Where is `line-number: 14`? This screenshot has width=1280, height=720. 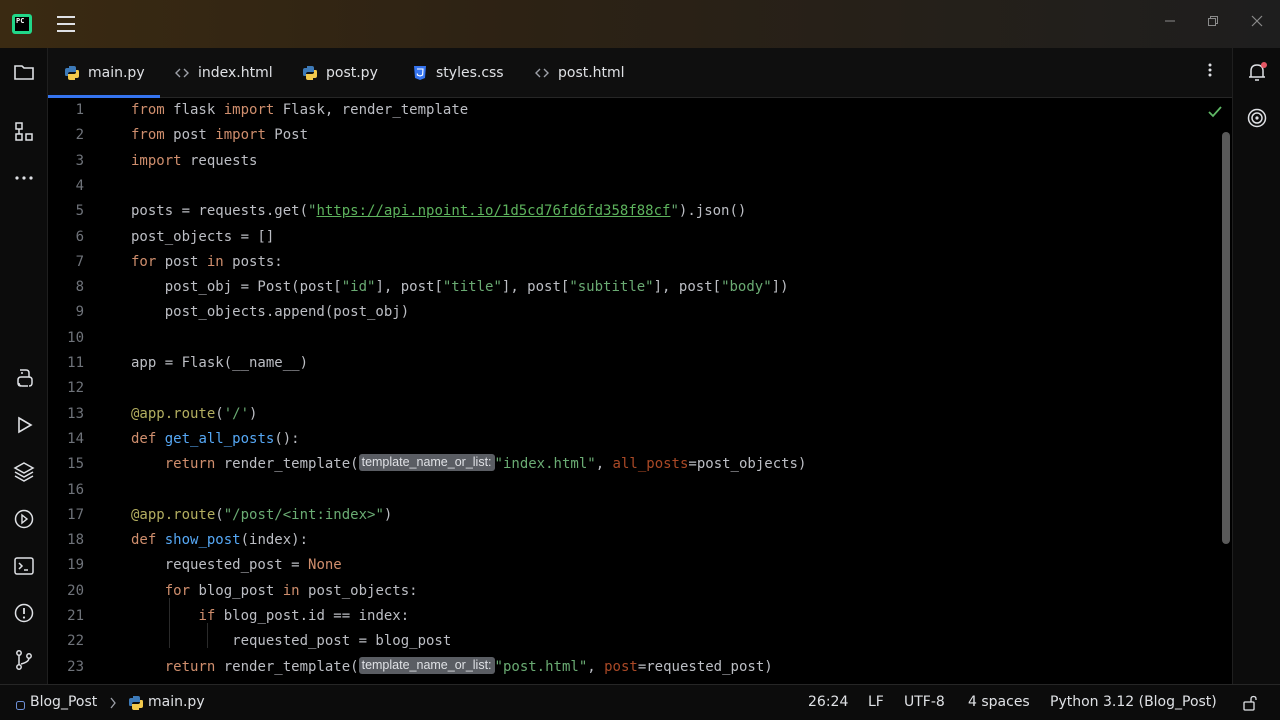
line-number: 14 is located at coordinates (75, 438).